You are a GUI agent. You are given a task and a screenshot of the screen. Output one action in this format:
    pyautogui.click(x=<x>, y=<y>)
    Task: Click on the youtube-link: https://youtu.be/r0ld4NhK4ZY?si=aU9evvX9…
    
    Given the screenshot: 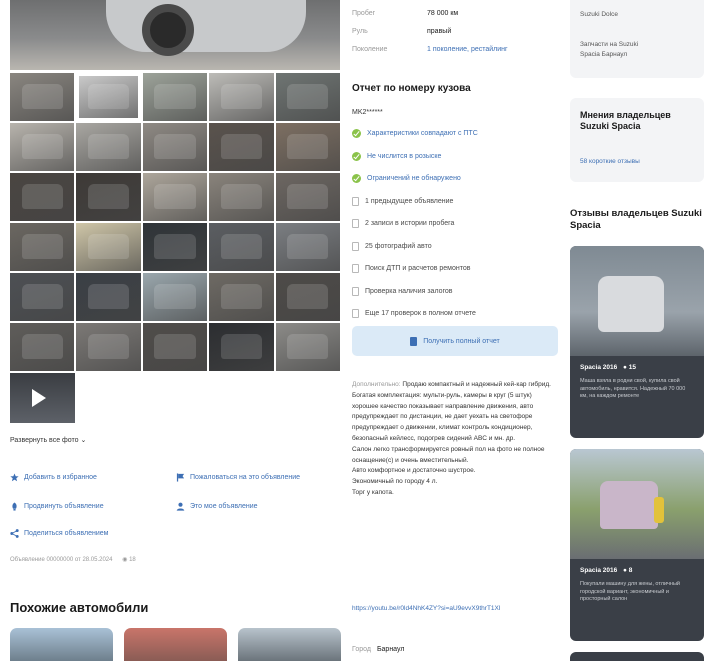 What is the action you would take?
    pyautogui.click(x=427, y=609)
    